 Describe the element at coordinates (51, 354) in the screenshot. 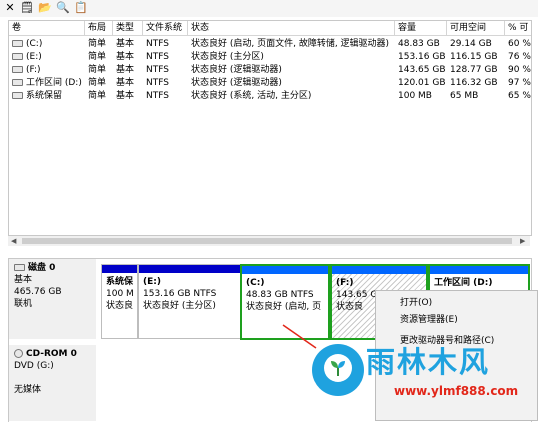

I see `cdrom-name: CD-ROM 0` at that location.